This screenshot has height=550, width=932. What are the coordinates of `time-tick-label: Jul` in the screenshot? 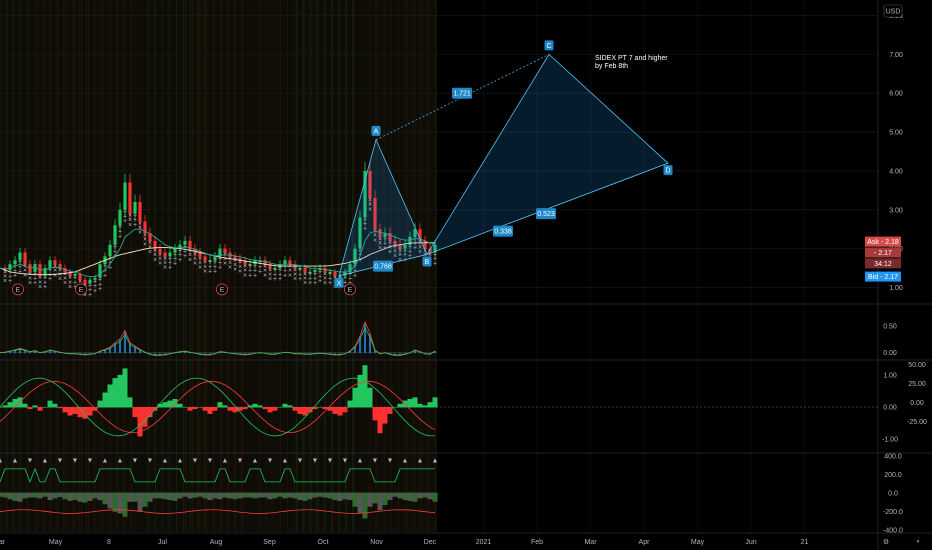 It's located at (162, 542).